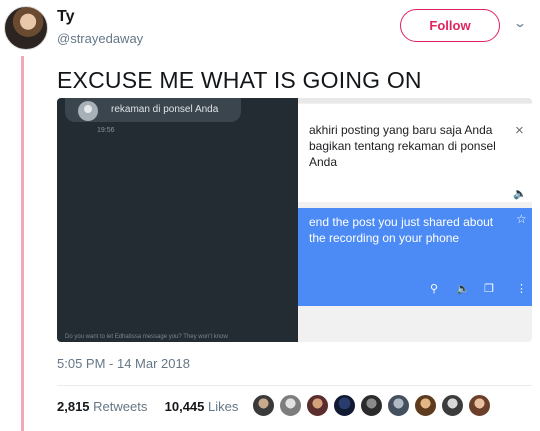  What do you see at coordinates (106, 130) in the screenshot?
I see `chat-time: 19:56` at bounding box center [106, 130].